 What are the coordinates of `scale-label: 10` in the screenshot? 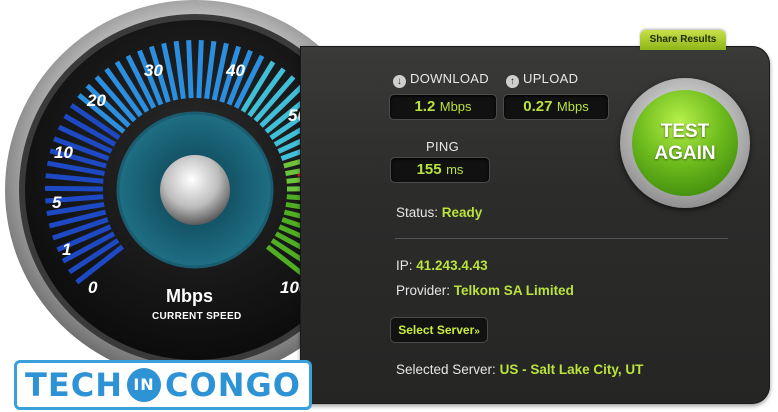 It's located at (63, 152).